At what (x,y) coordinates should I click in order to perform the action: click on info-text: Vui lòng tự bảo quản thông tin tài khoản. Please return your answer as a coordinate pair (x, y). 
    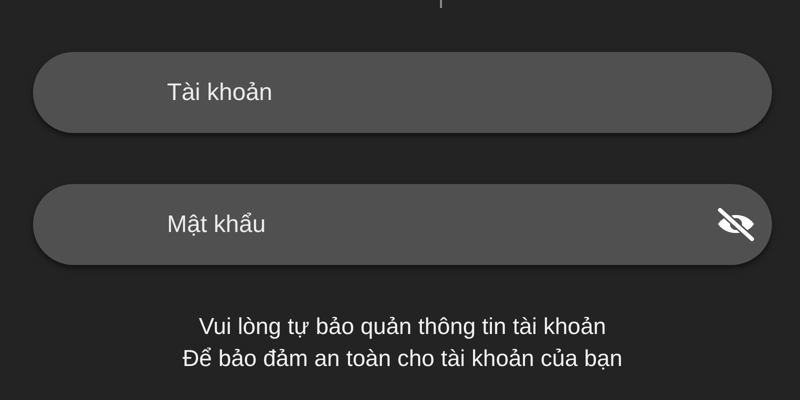
    Looking at the image, I should click on (402, 326).